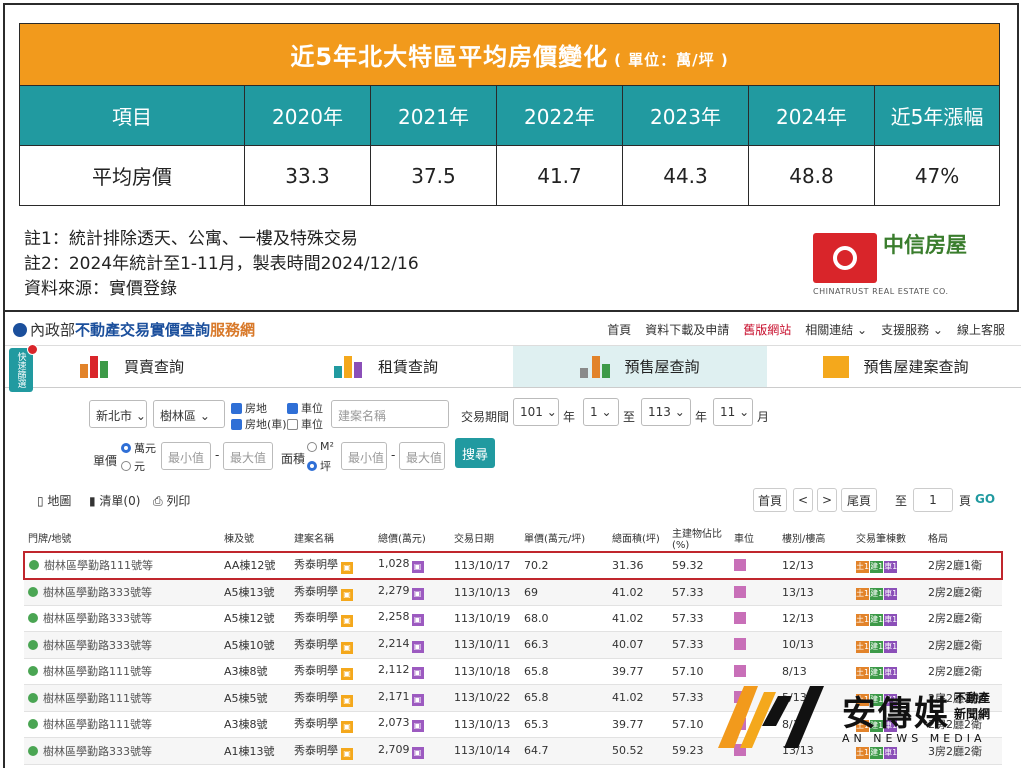 This screenshot has width=1024, height=768. What do you see at coordinates (132, 366) in the screenshot?
I see `tab-sale: 買賣查詢` at bounding box center [132, 366].